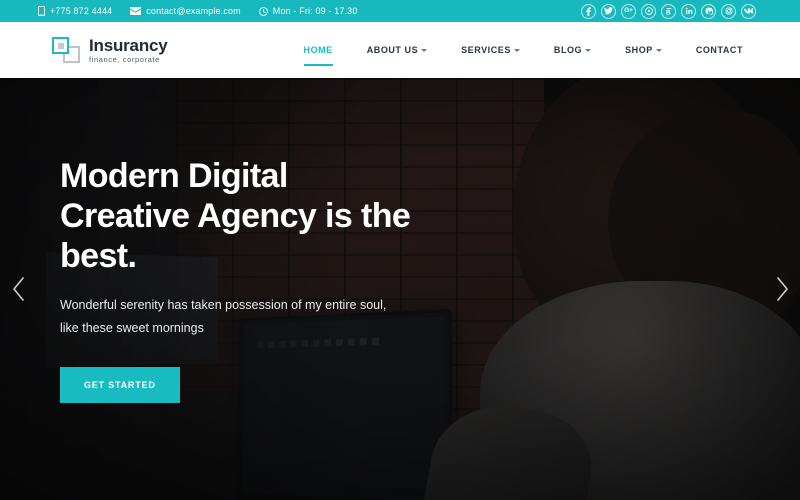 The width and height of the screenshot is (800, 500). I want to click on nav-item-about-us: ABOUT US, so click(397, 50).